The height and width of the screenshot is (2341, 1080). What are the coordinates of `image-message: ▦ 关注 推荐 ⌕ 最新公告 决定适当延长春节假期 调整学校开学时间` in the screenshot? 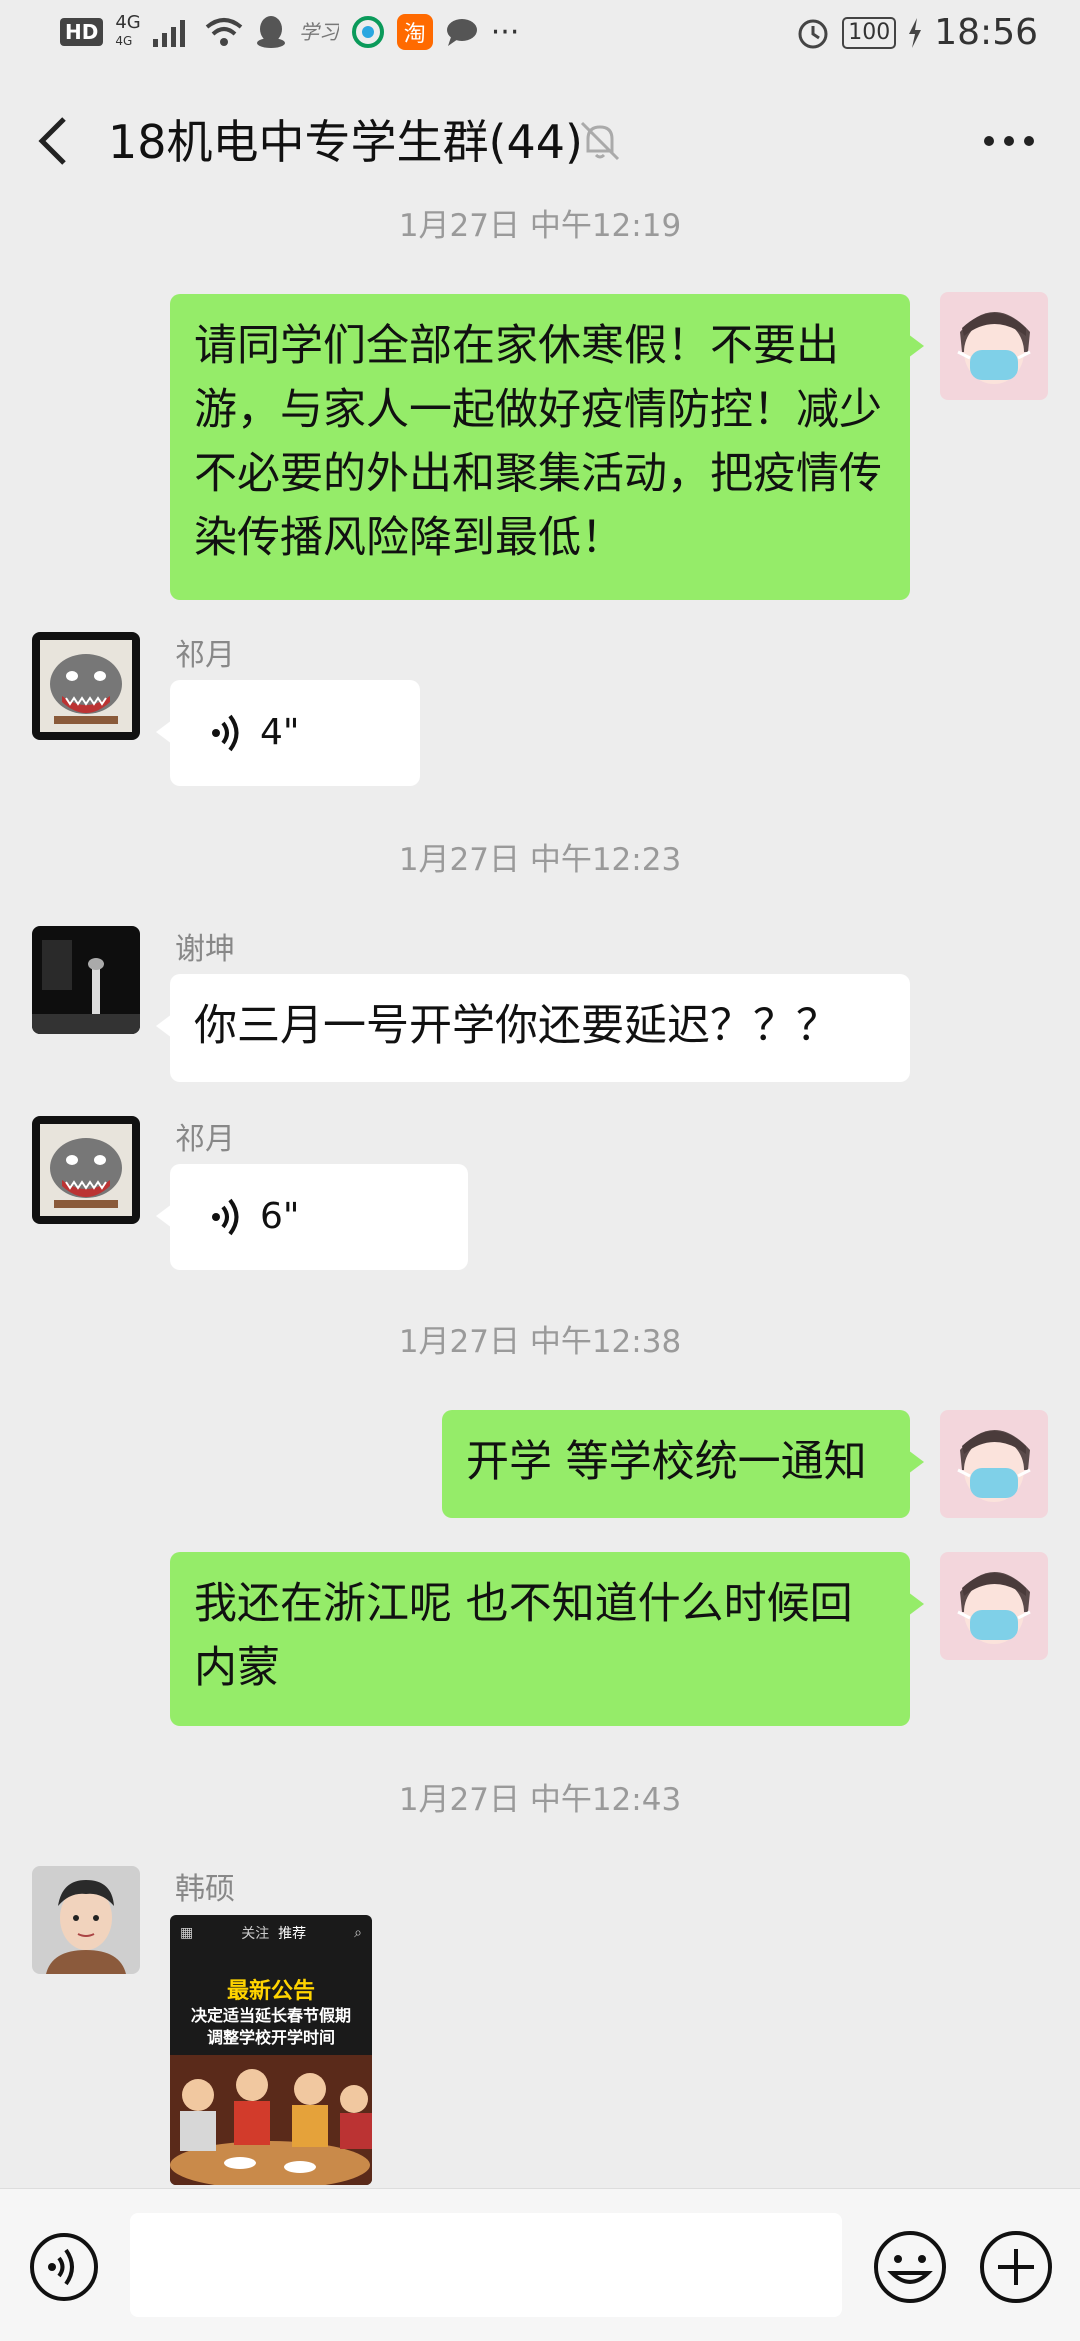 It's located at (271, 2050).